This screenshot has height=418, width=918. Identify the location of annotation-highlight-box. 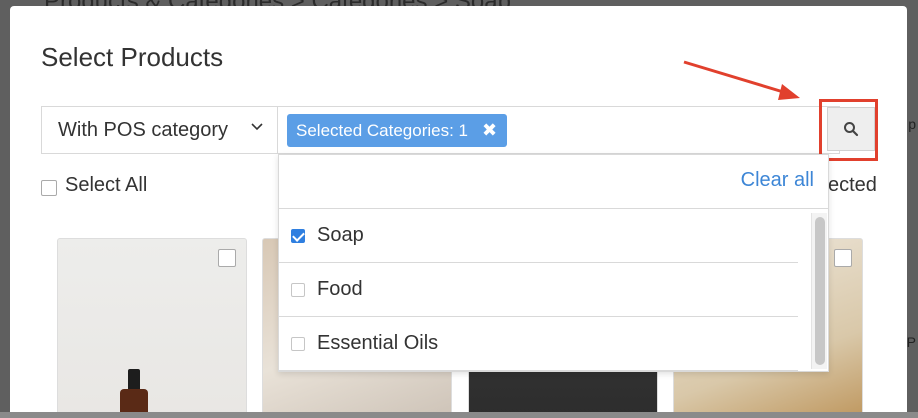
(848, 130).